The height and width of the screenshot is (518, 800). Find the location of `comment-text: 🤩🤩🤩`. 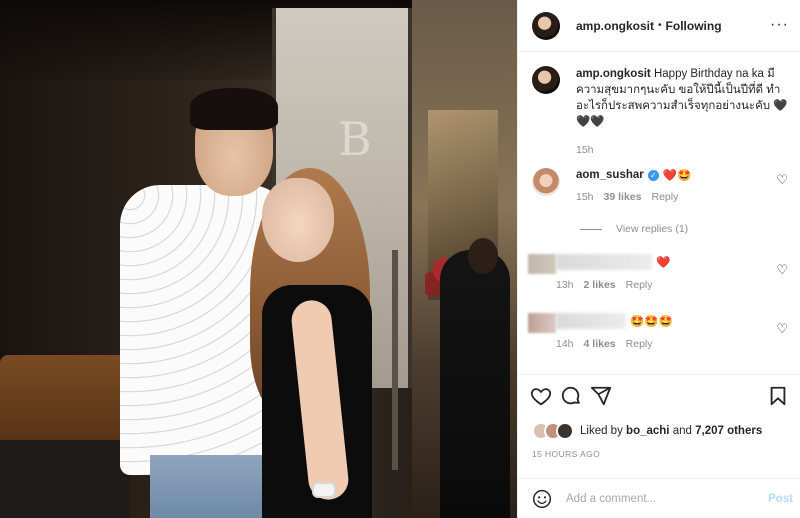

comment-text: 🤩🤩🤩 is located at coordinates (651, 322).